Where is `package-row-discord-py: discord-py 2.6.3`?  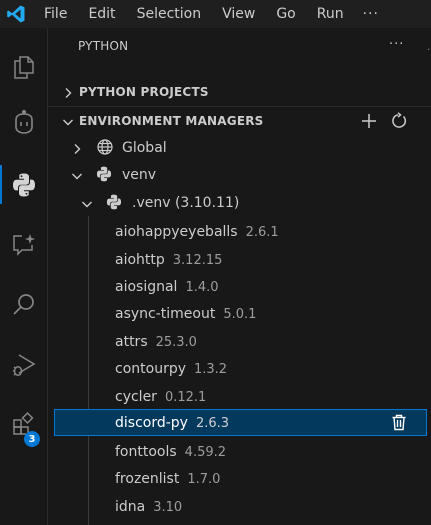
package-row-discord-py: discord-py 2.6.3 is located at coordinates (240, 422).